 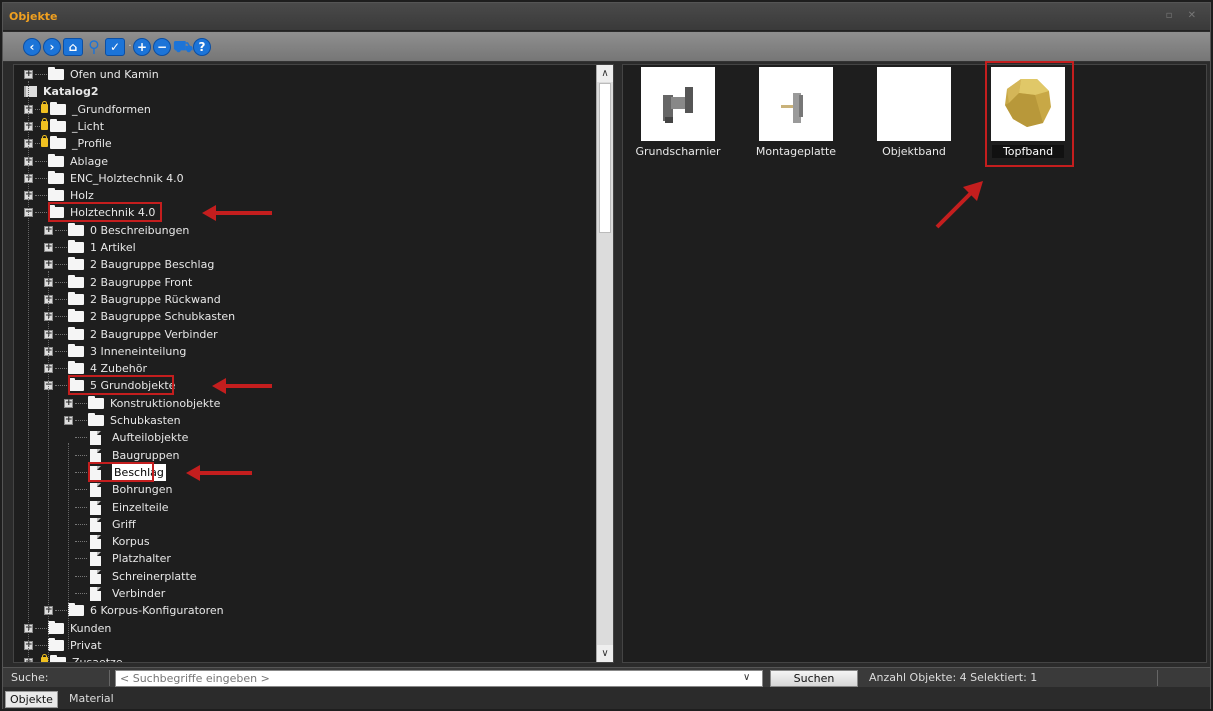 What do you see at coordinates (71, 92) in the screenshot?
I see `tree-item-label: Katalog2` at bounding box center [71, 92].